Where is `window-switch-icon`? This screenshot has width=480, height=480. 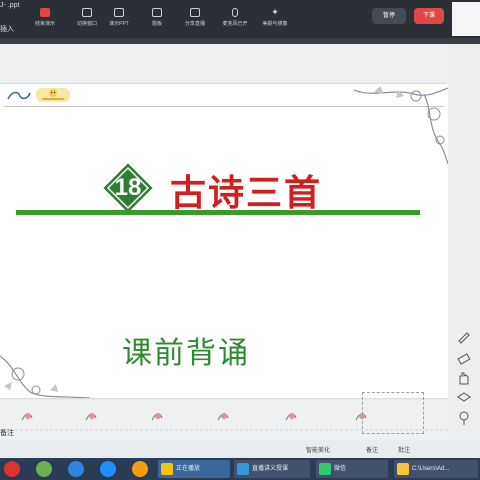
window-switch-icon is located at coordinates (87, 12).